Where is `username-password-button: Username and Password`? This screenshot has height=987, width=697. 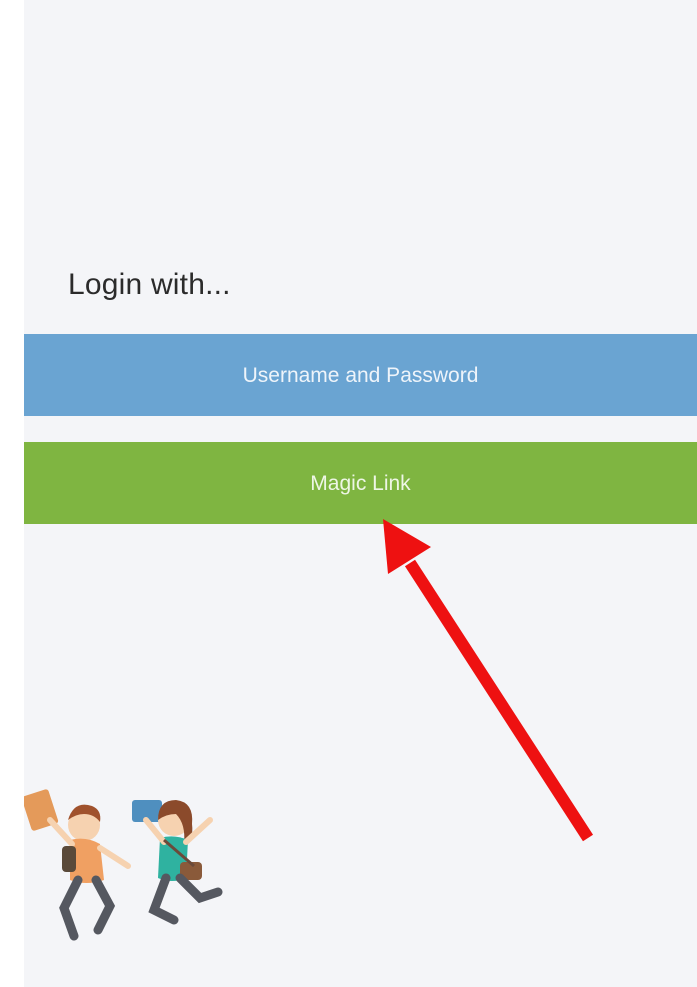
username-password-button: Username and Password is located at coordinates (360, 375).